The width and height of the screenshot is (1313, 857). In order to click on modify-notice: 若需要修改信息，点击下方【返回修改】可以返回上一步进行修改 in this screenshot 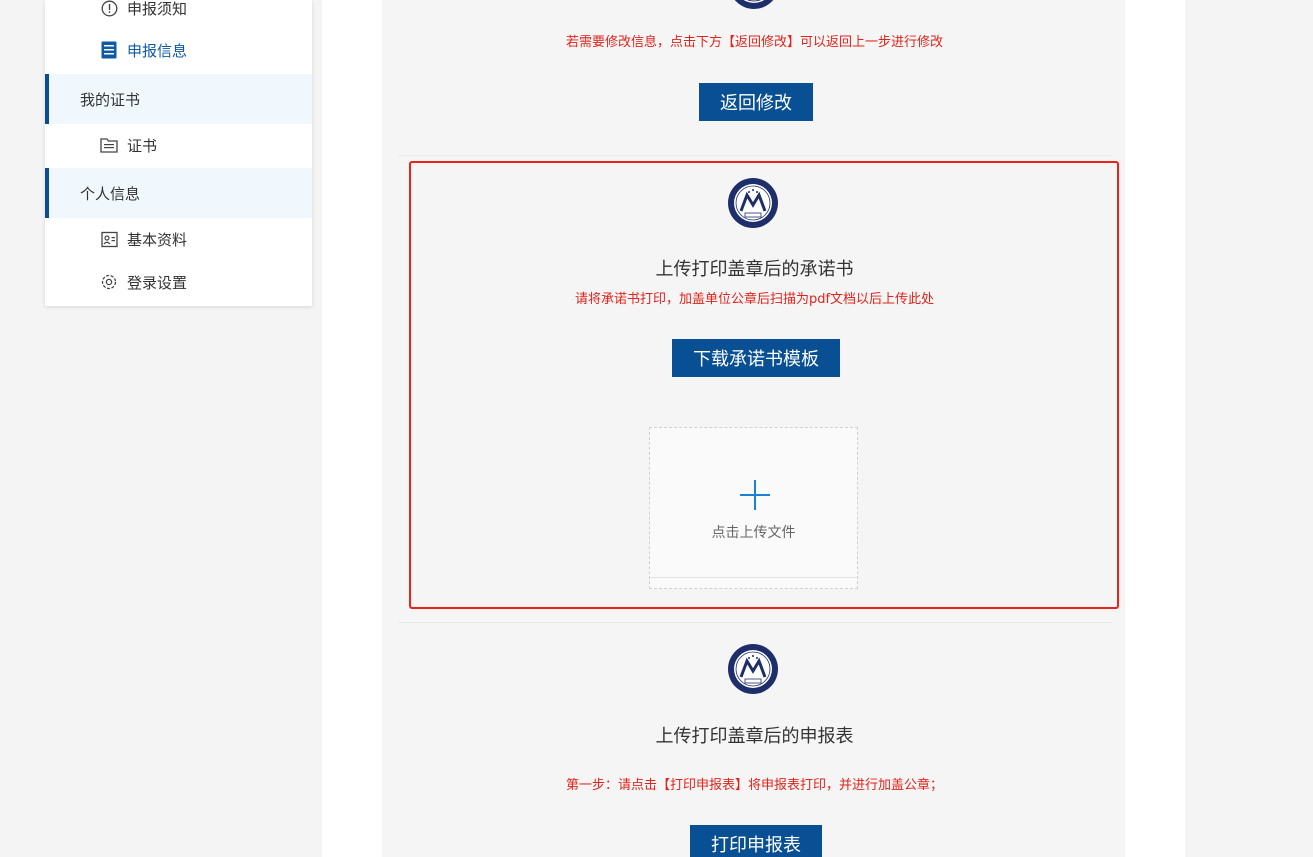, I will do `click(754, 42)`.